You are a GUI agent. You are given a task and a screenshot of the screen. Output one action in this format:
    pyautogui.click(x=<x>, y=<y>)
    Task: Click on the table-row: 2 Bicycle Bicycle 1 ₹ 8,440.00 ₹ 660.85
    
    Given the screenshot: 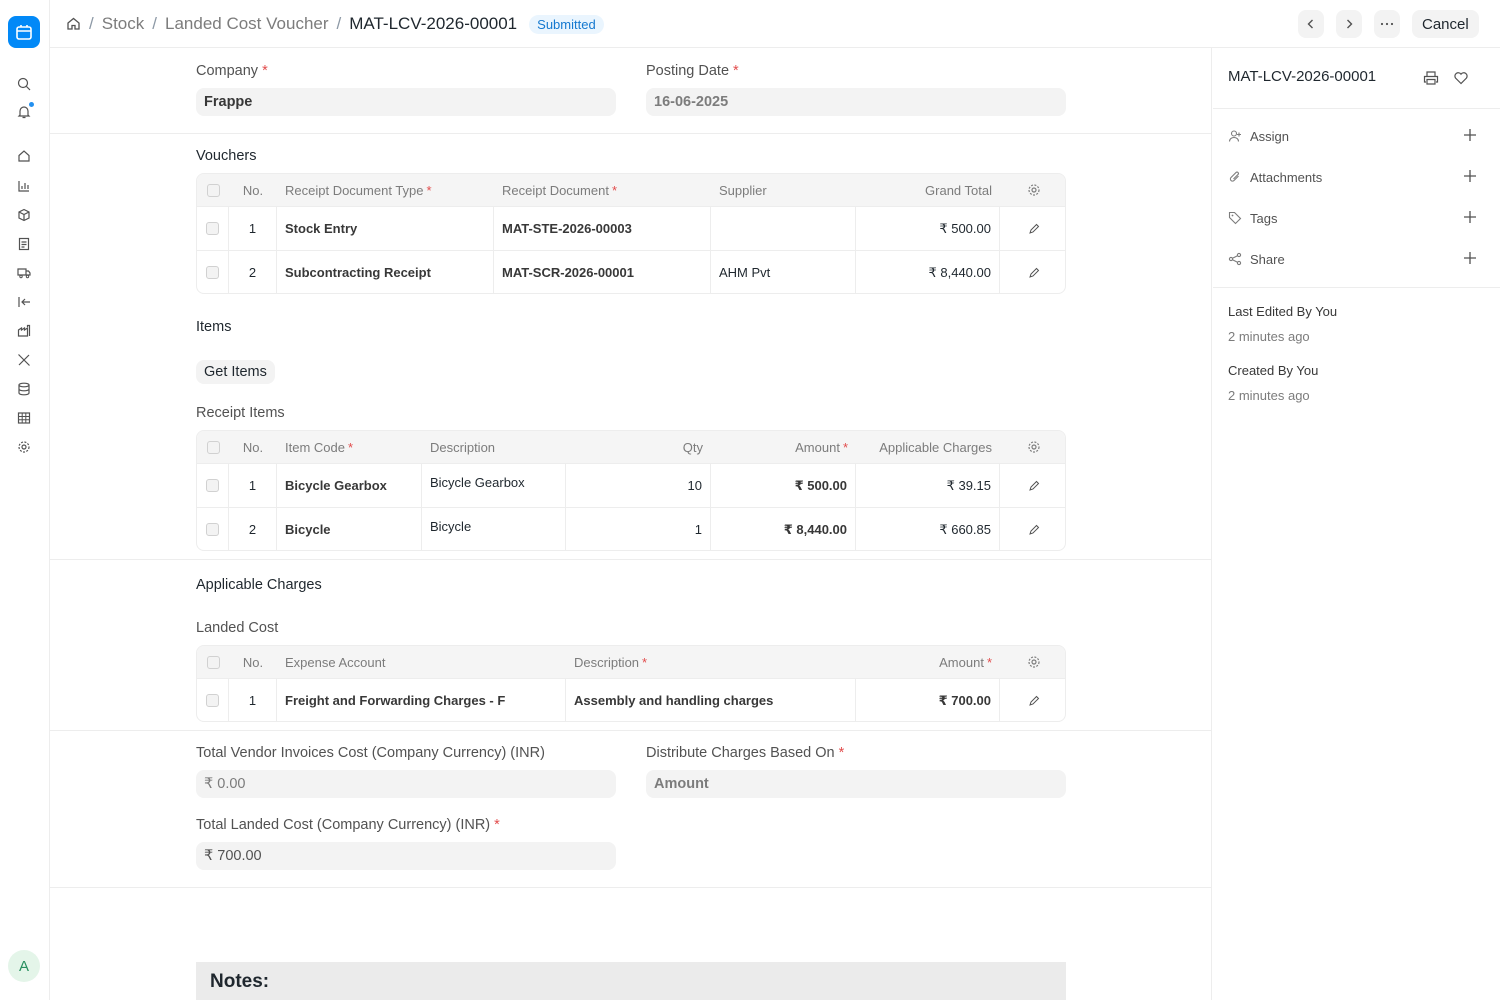 What is the action you would take?
    pyautogui.click(x=631, y=528)
    